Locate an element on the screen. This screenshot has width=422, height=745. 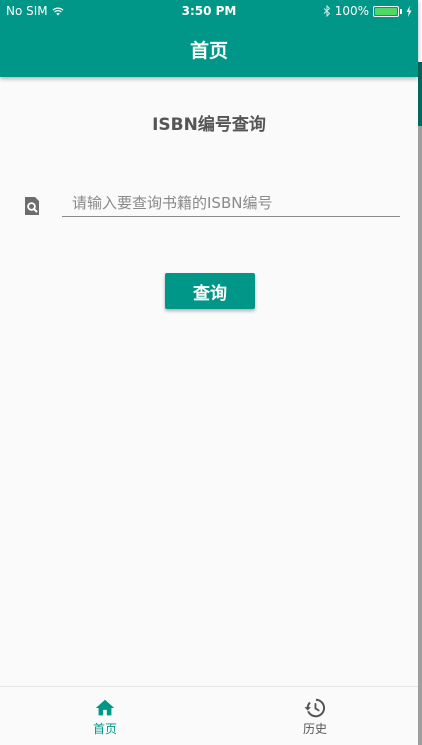
app-header: No SIM 3:50 PM 100% 首页 is located at coordinates (209, 38).